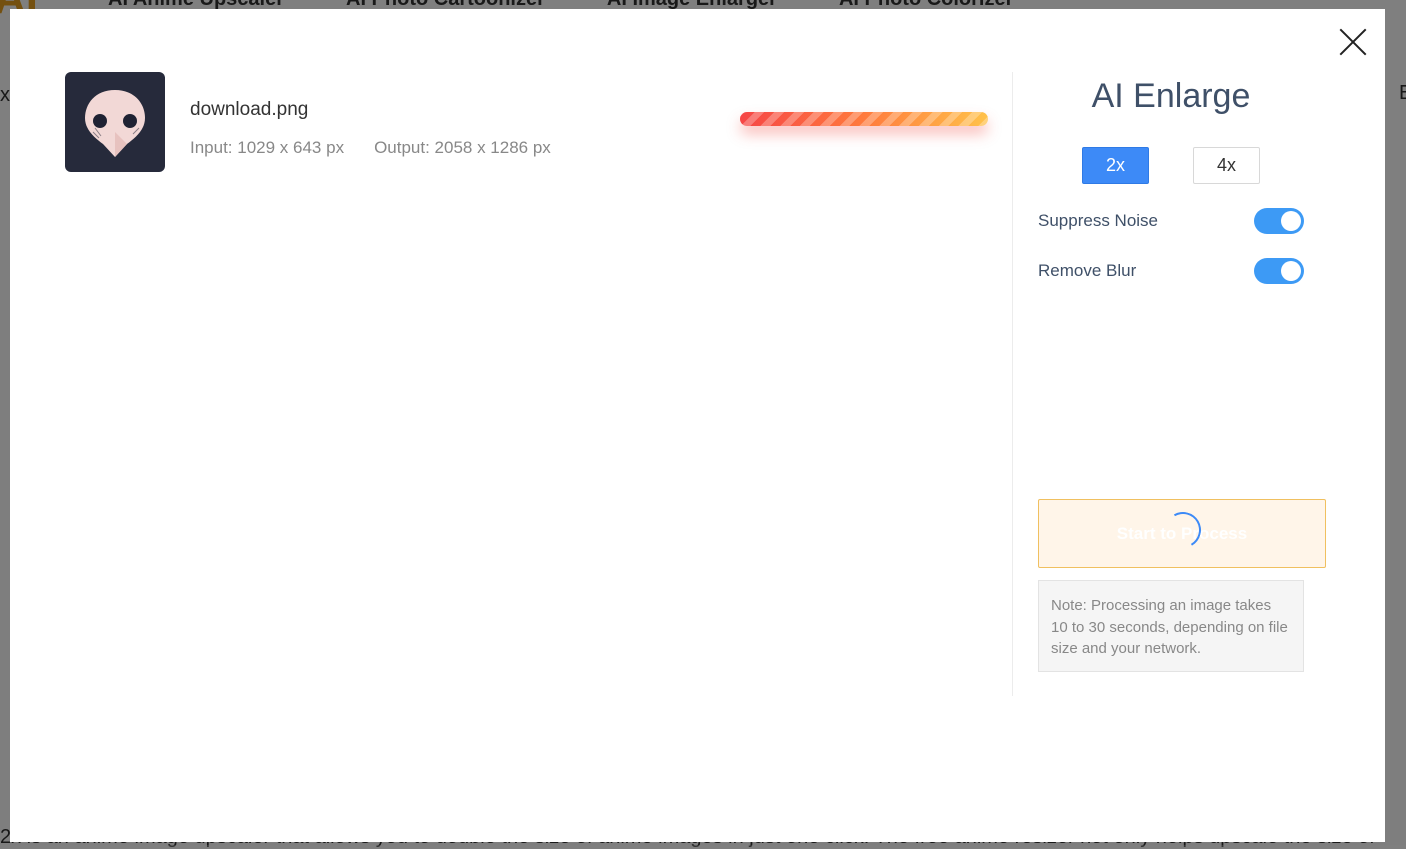 The image size is (1406, 849). Describe the element at coordinates (249, 109) in the screenshot. I see `file-name: download.png` at that location.